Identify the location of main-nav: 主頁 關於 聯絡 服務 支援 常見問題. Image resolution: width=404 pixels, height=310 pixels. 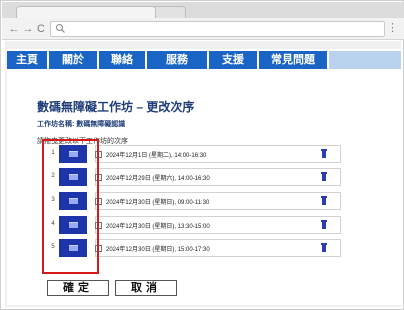
(204, 60).